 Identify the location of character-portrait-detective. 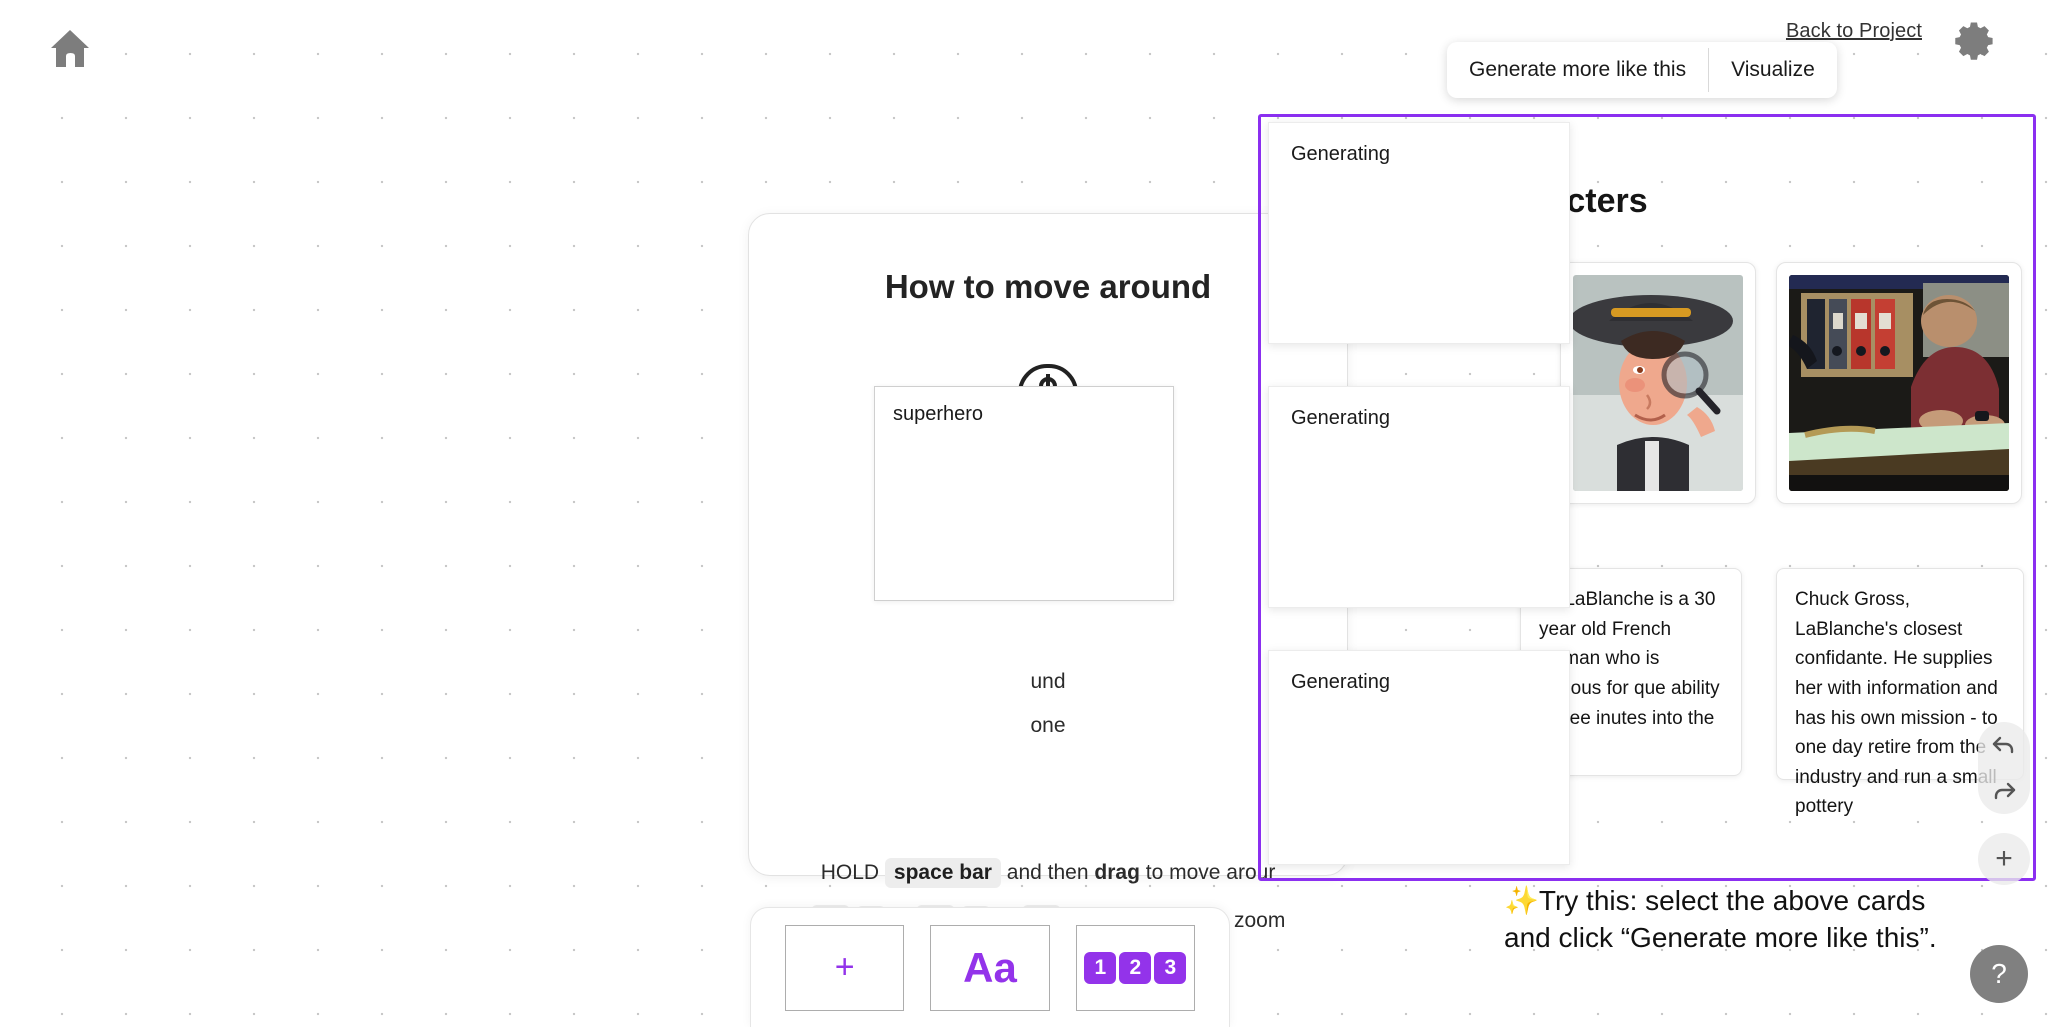
(1658, 383).